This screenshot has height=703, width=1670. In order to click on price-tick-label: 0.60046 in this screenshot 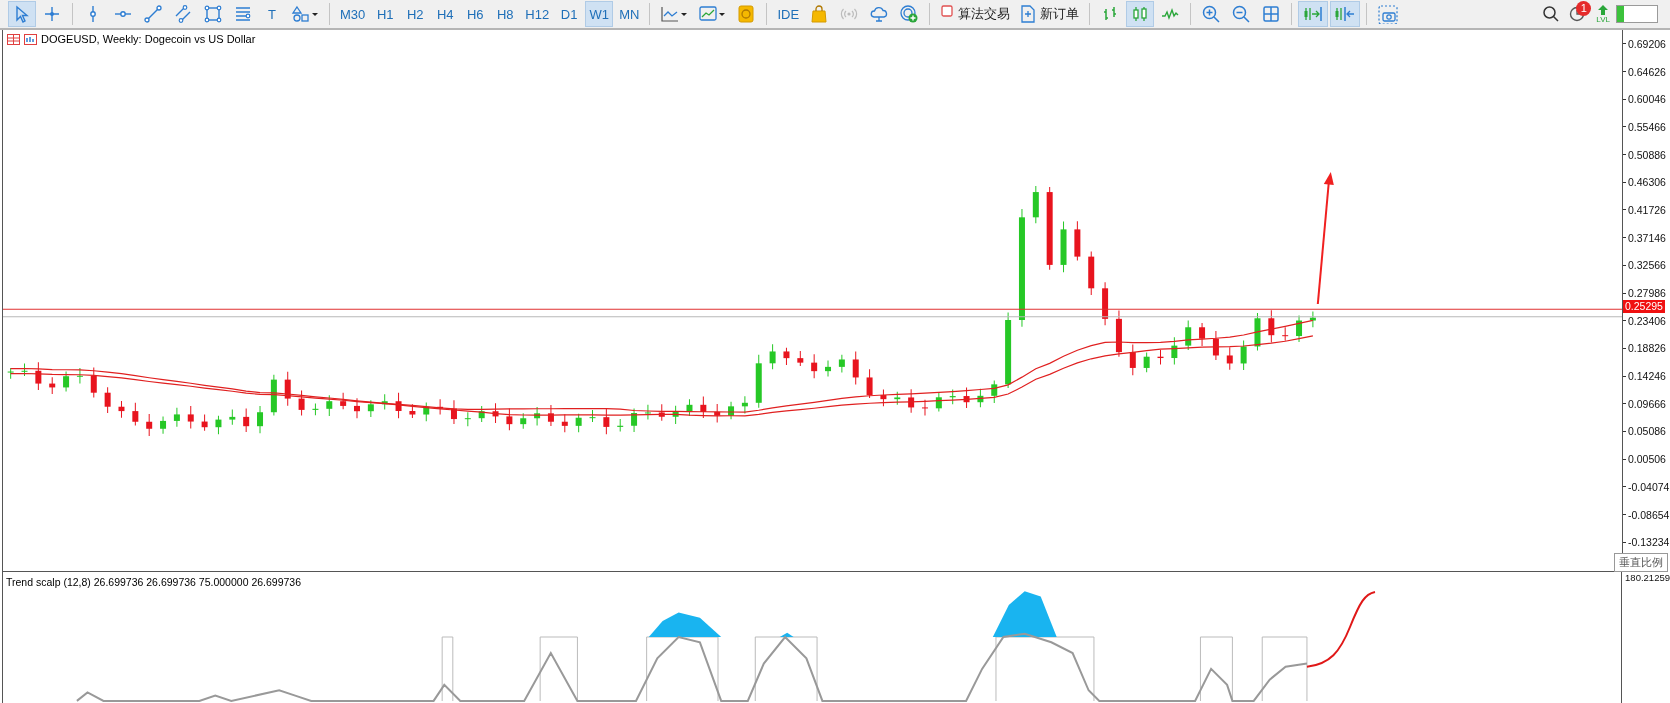, I will do `click(1647, 99)`.